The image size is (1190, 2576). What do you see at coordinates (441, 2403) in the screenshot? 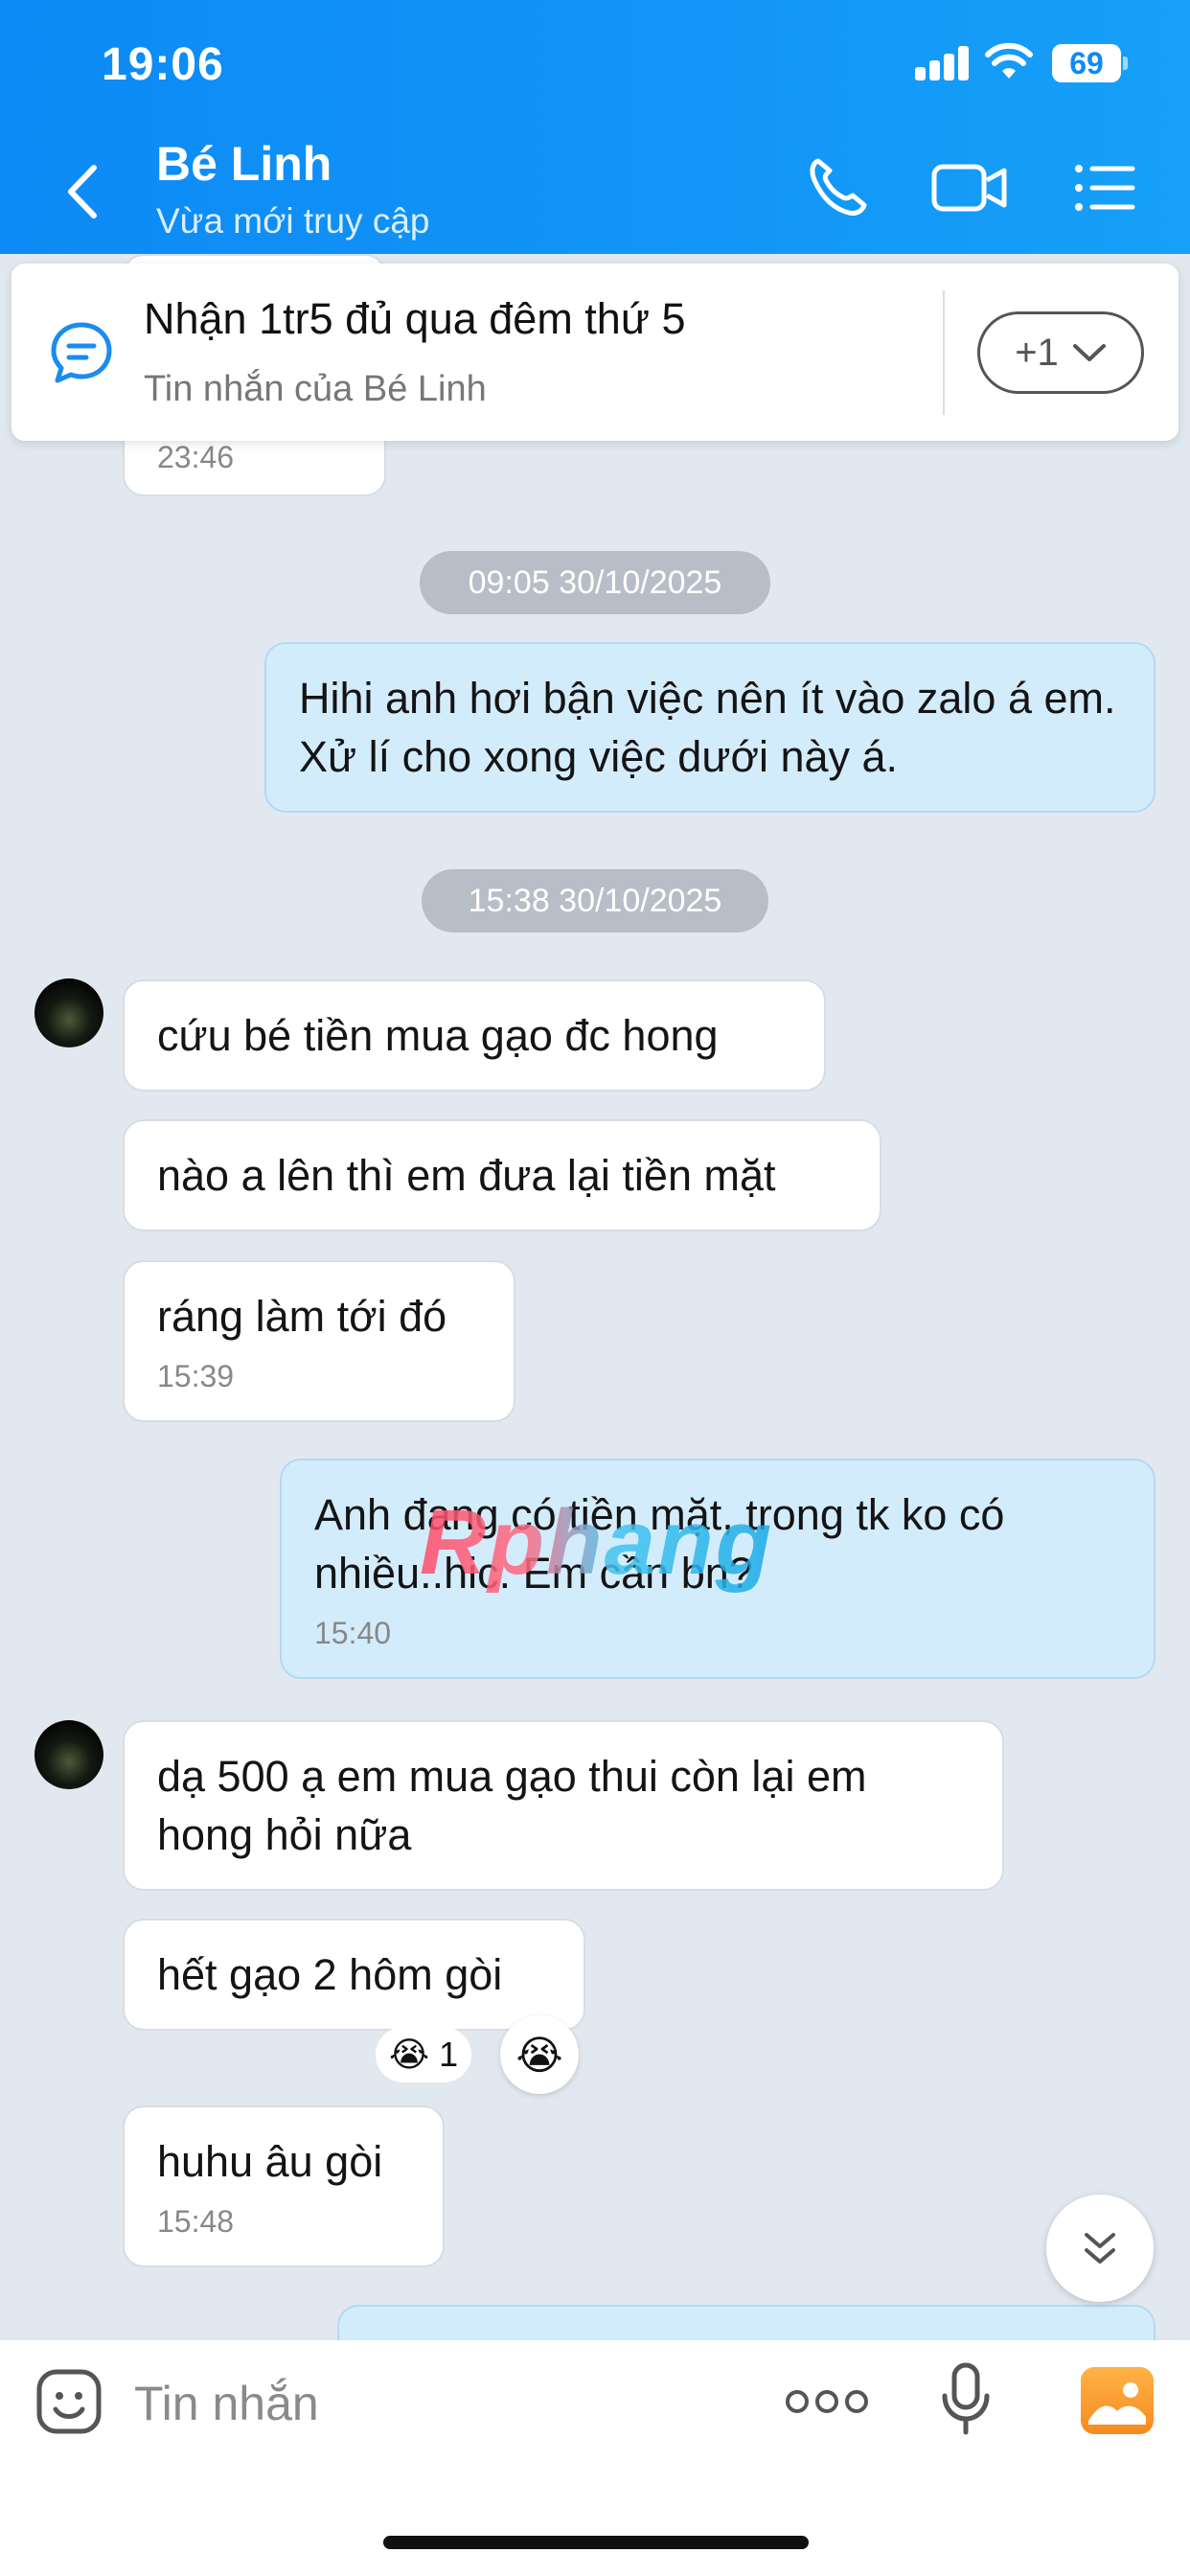
I see `message-input` at bounding box center [441, 2403].